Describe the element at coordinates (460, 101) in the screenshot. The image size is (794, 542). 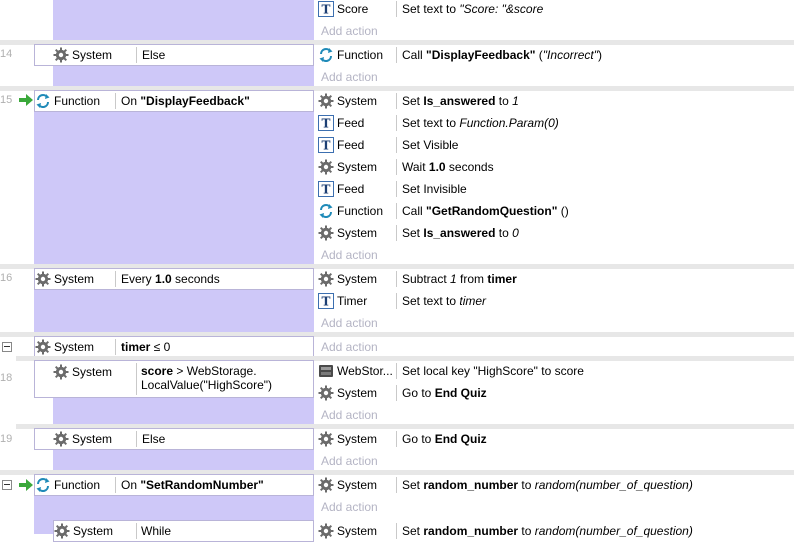
I see `action-text: Set Is_answered to 1` at that location.